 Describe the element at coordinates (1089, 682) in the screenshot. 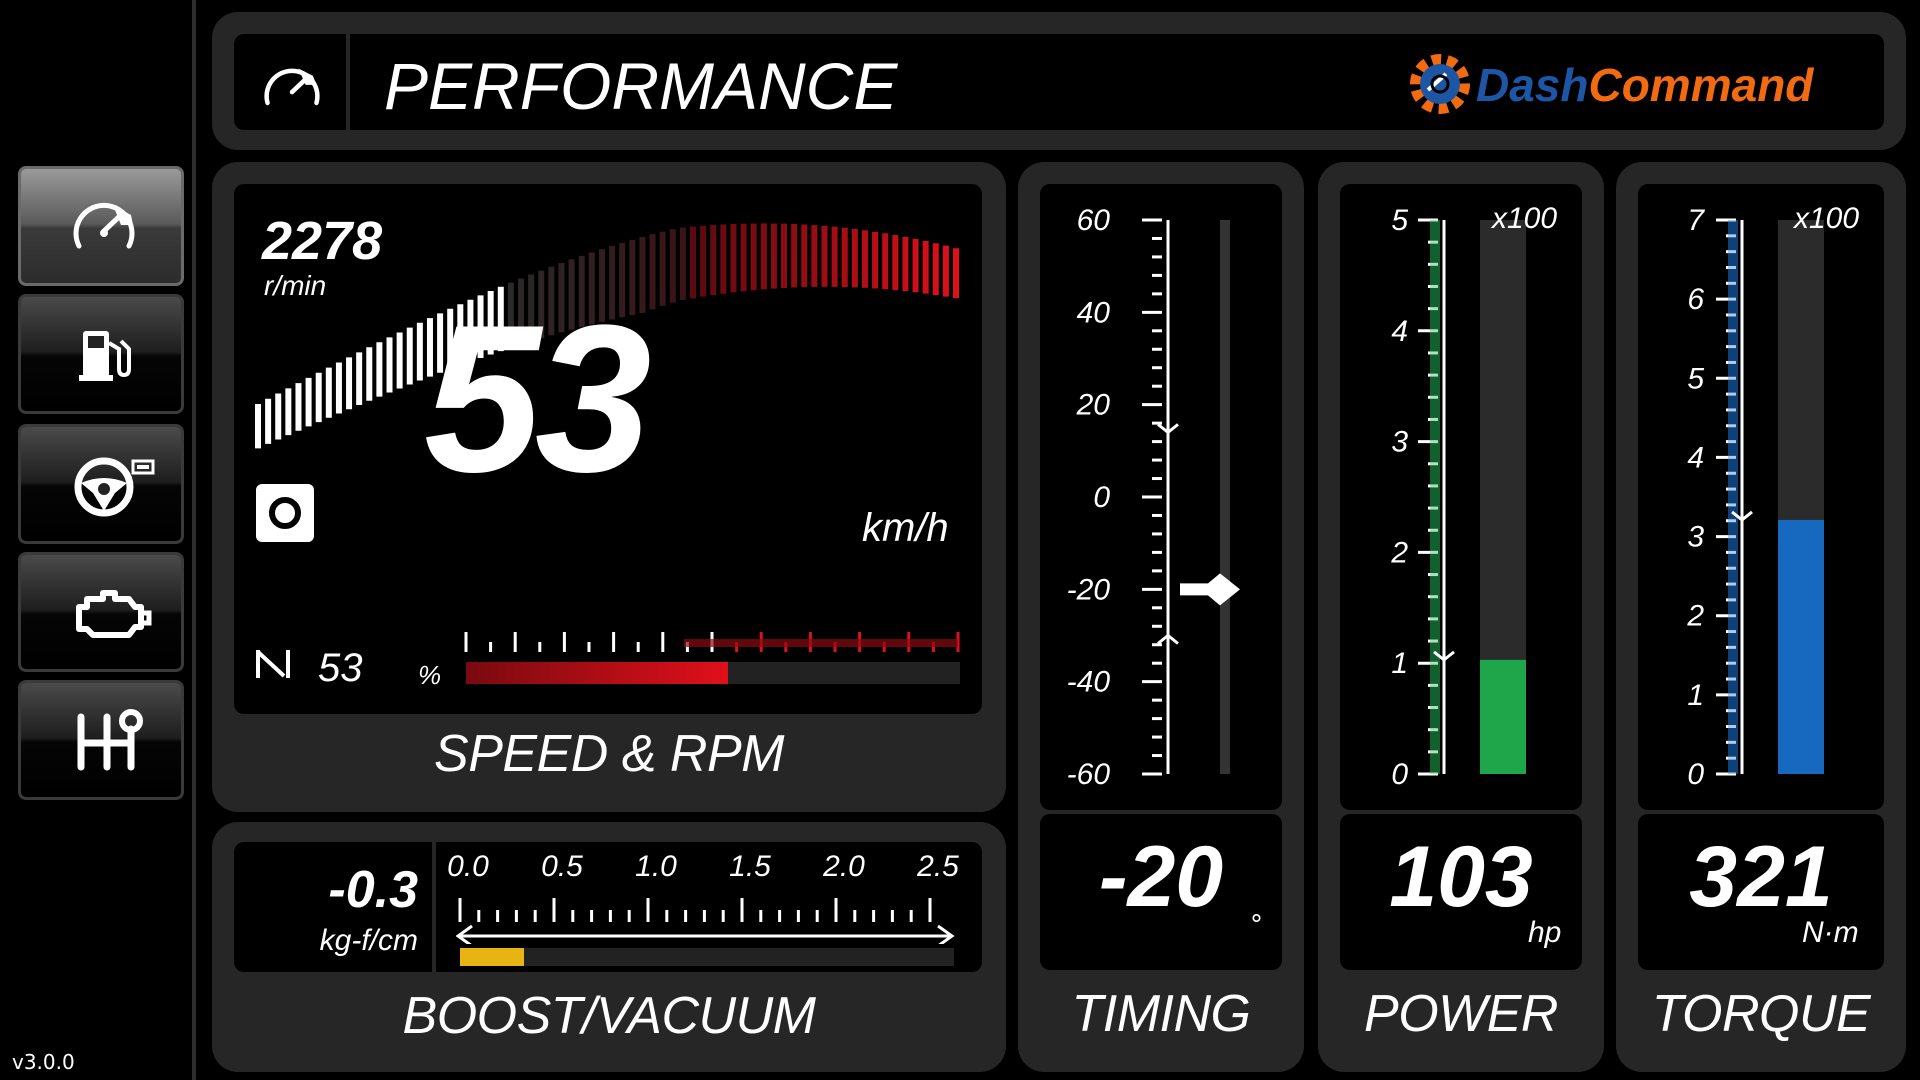

I see `scale-label: -40` at that location.